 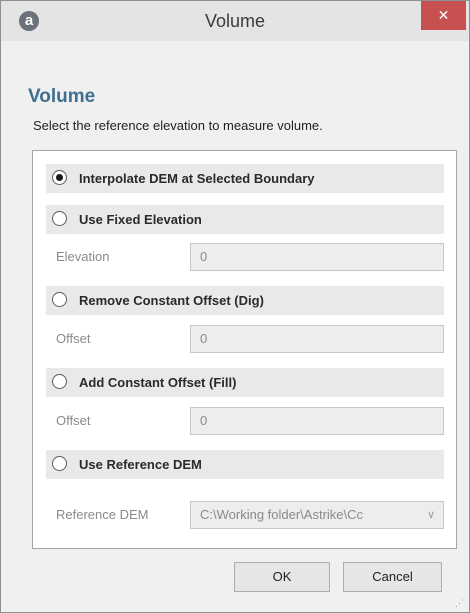 What do you see at coordinates (158, 382) in the screenshot?
I see `option-label: Add Constant Offset (Fill)` at bounding box center [158, 382].